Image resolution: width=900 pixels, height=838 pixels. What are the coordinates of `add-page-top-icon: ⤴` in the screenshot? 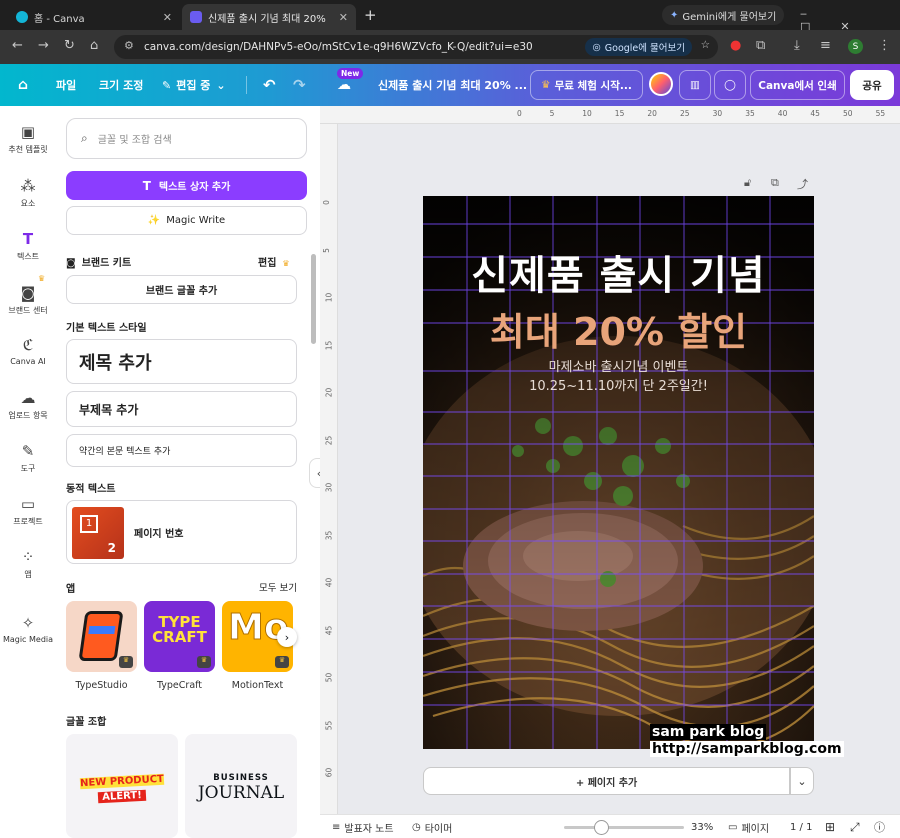 It's located at (802, 184).